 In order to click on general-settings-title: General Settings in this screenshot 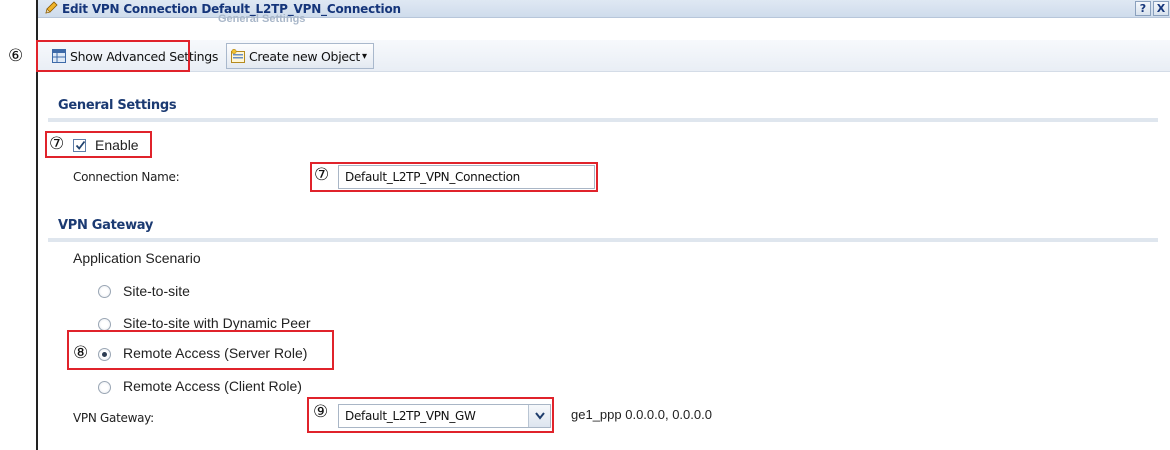, I will do `click(117, 105)`.